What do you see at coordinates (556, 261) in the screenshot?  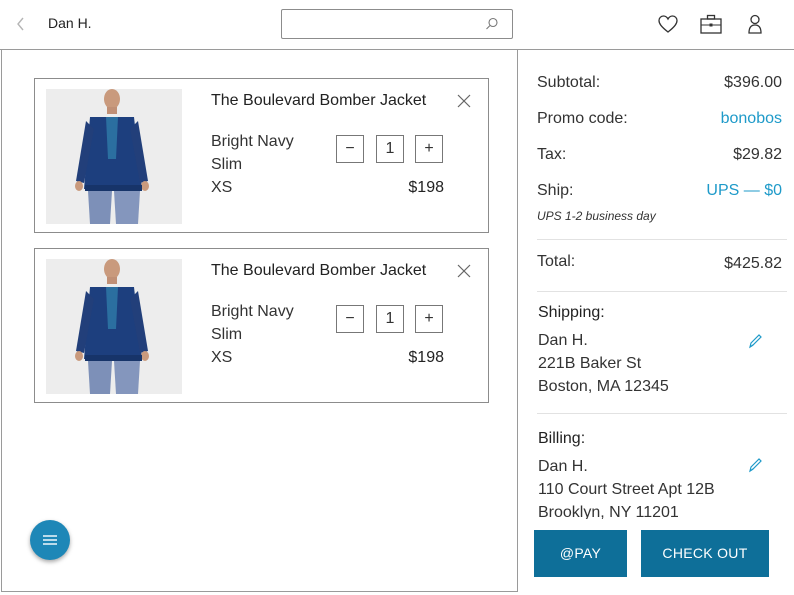 I see `total-label: Total:` at bounding box center [556, 261].